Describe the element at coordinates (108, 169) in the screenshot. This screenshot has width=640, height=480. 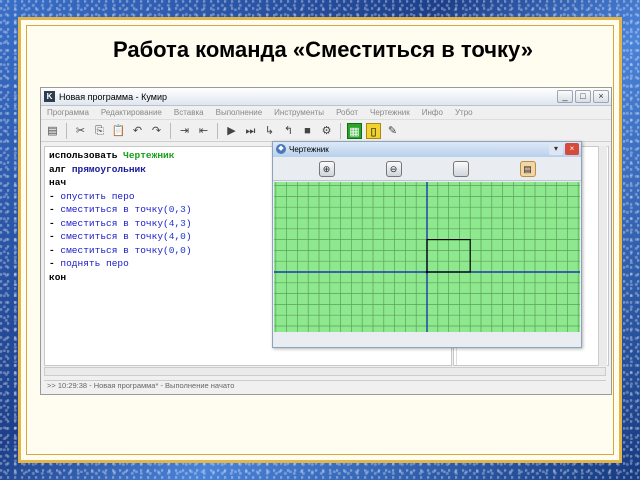
I see `code-token: прямоугольник` at that location.